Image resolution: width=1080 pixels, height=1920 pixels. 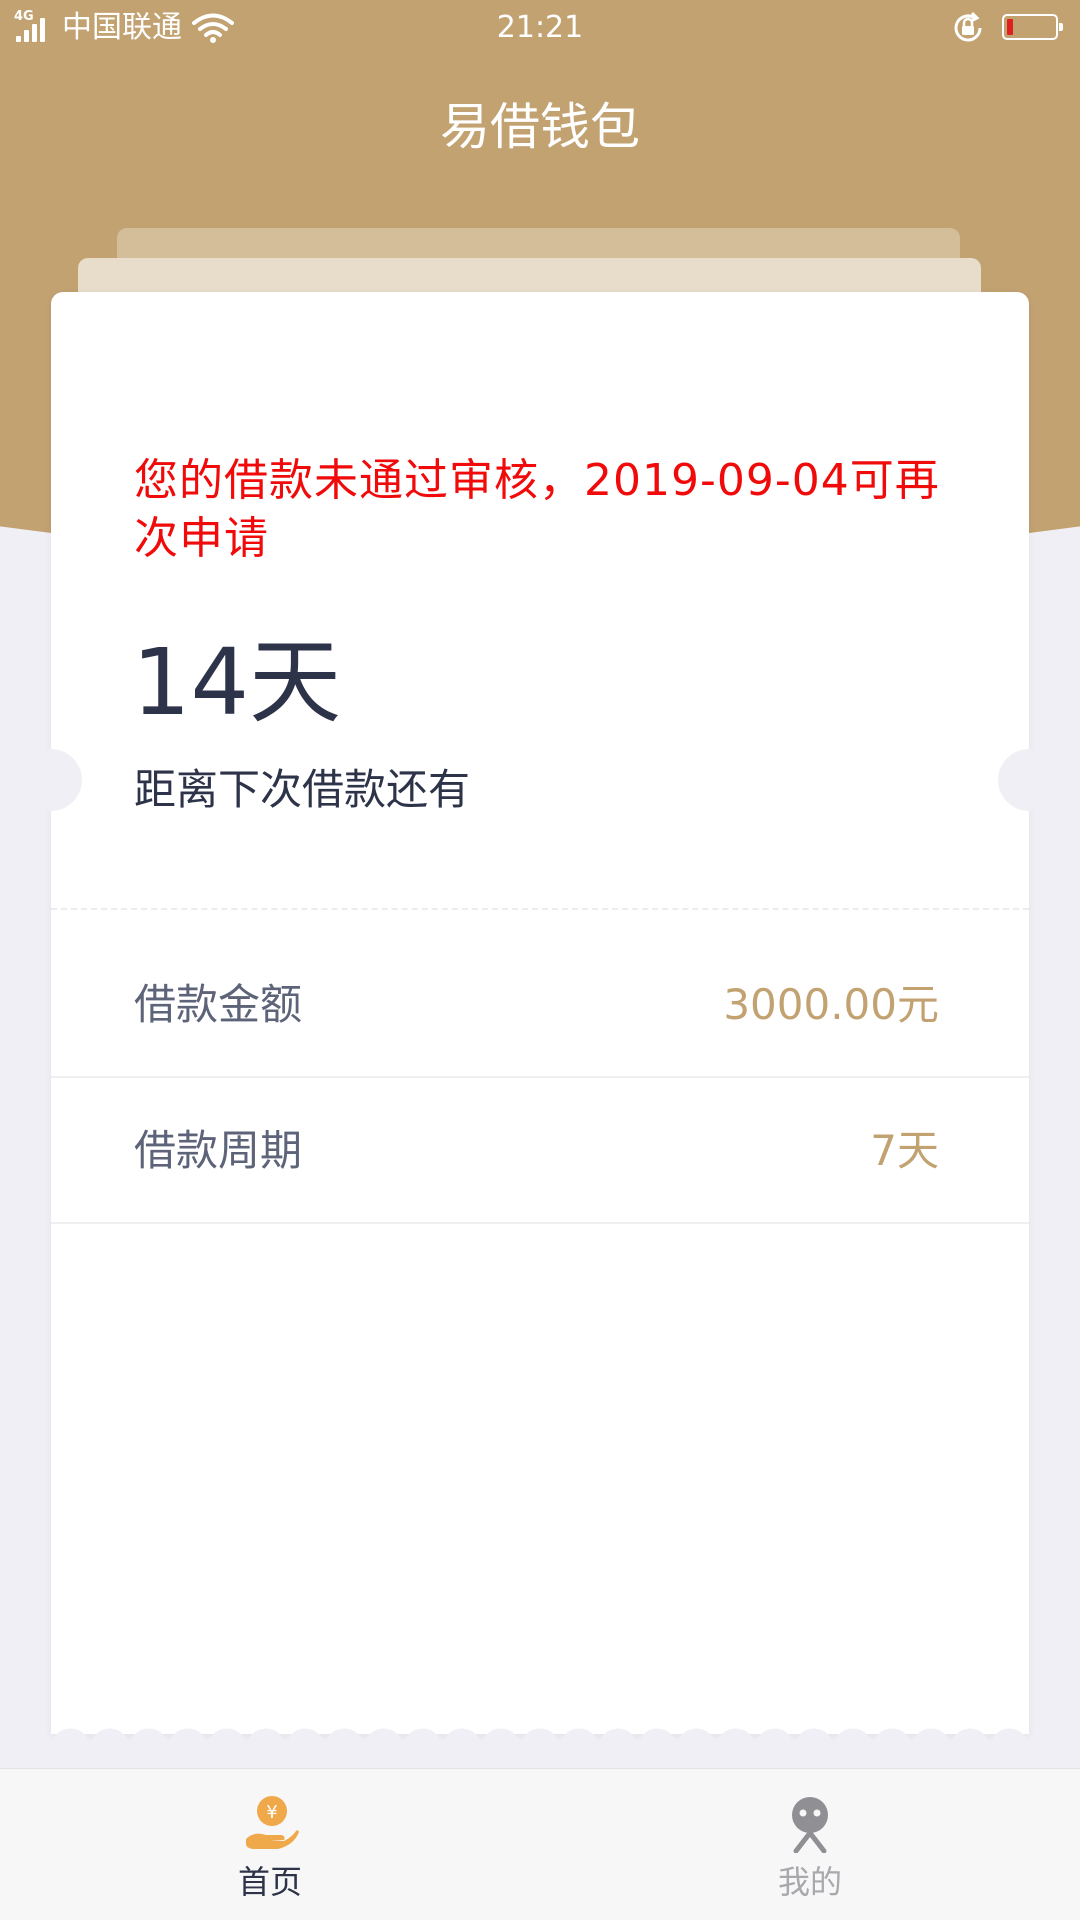 I want to click on tab-mine: 我的, so click(x=810, y=1844).